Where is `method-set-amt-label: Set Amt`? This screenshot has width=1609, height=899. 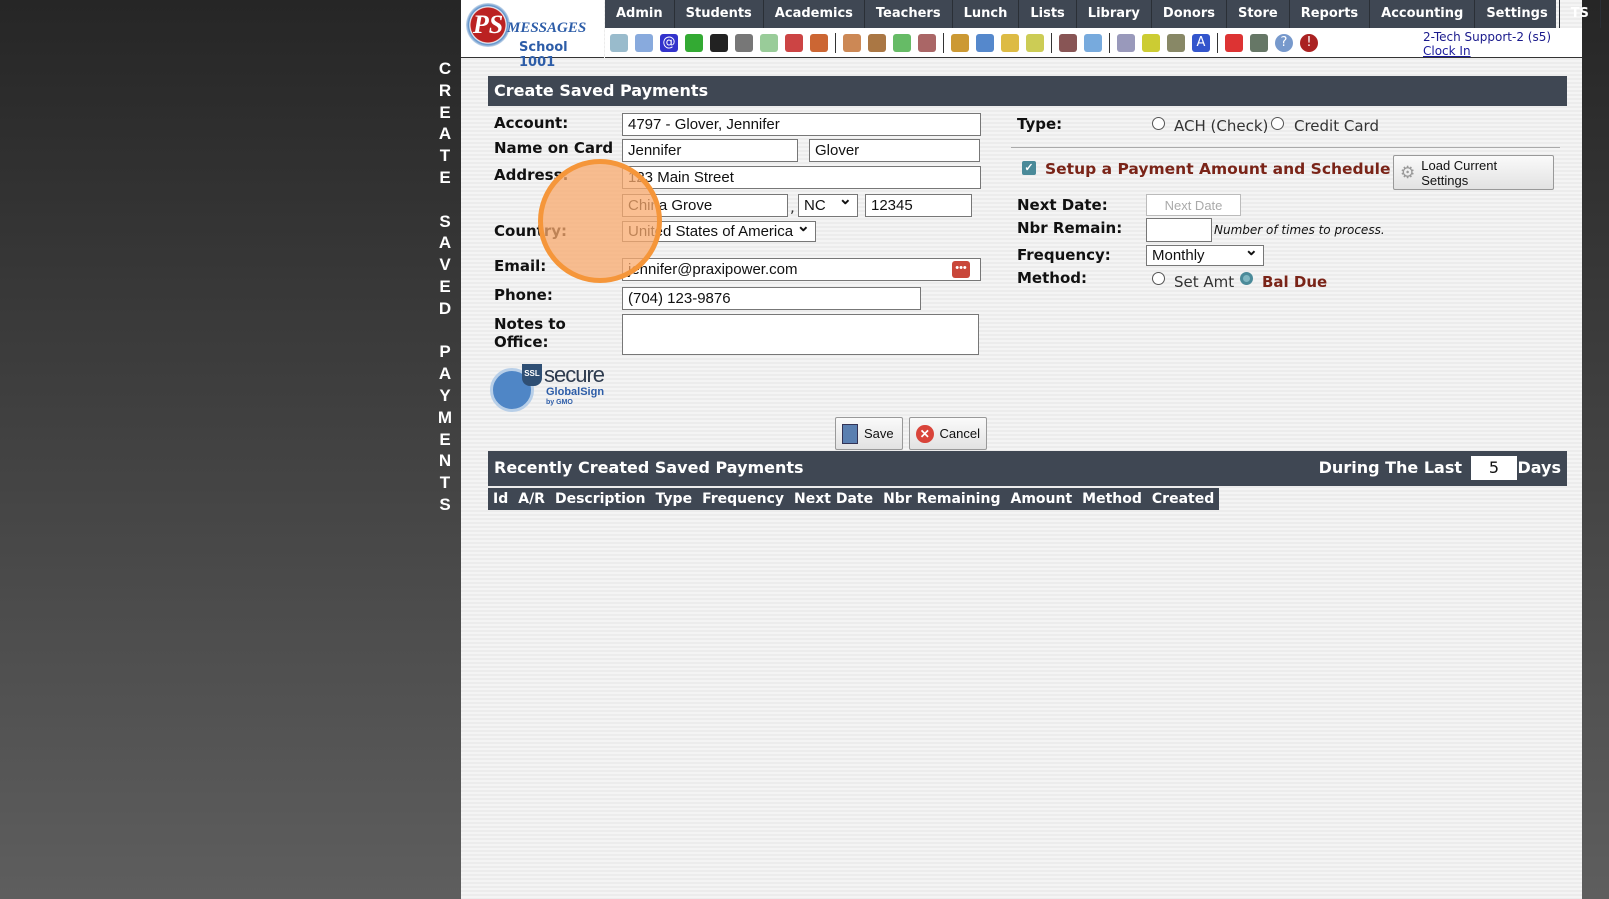 method-set-amt-label: Set Amt is located at coordinates (1204, 282).